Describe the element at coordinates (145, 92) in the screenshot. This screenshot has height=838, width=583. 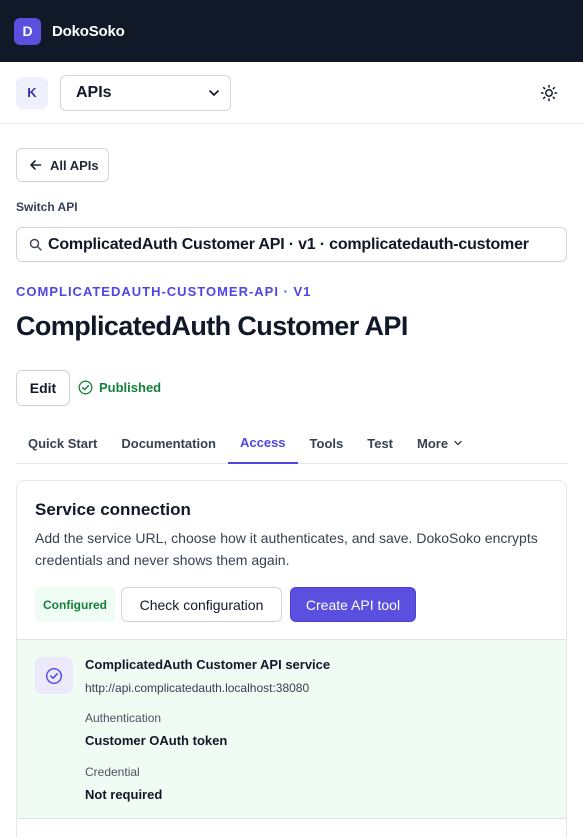
I see `section-select: APIs` at that location.